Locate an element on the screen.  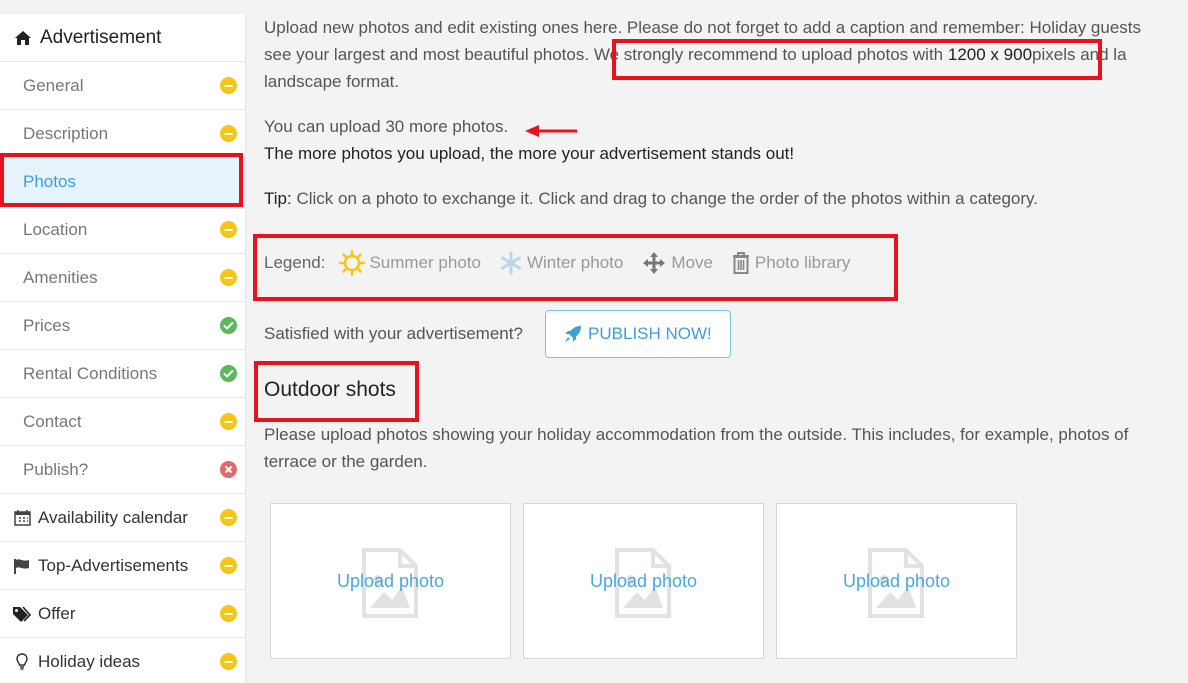
sidebar-item-label: Publish? is located at coordinates (56, 469).